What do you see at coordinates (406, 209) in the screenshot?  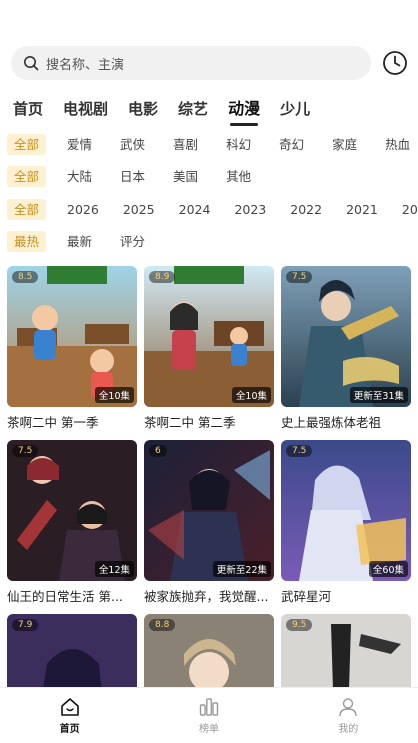 I see `year-chip: 2020` at bounding box center [406, 209].